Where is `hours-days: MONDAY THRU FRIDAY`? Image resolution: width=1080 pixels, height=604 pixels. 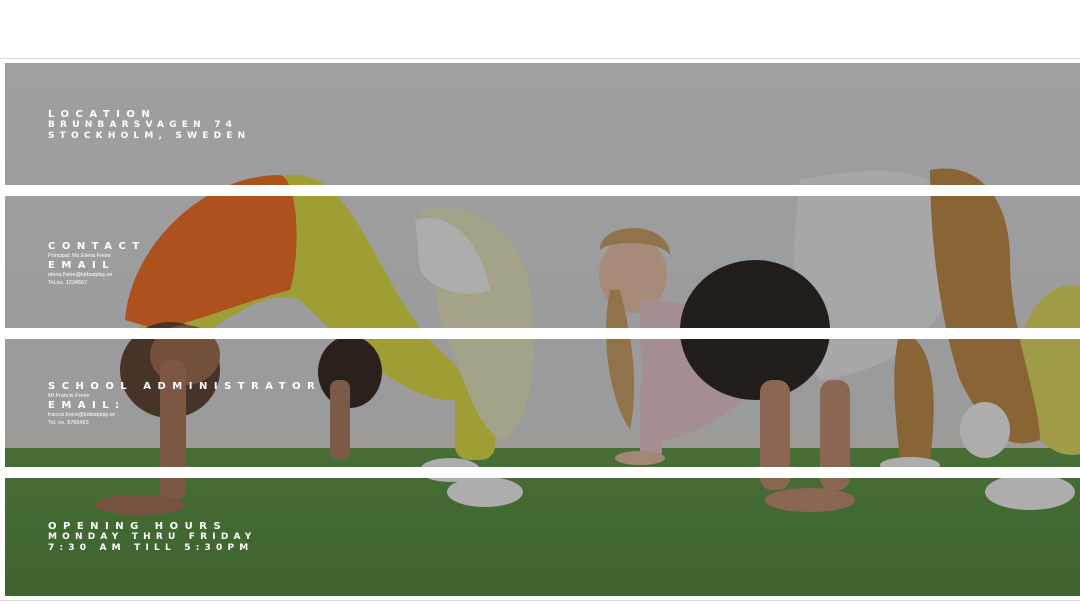 hours-days: MONDAY THRU FRIDAY is located at coordinates (152, 537).